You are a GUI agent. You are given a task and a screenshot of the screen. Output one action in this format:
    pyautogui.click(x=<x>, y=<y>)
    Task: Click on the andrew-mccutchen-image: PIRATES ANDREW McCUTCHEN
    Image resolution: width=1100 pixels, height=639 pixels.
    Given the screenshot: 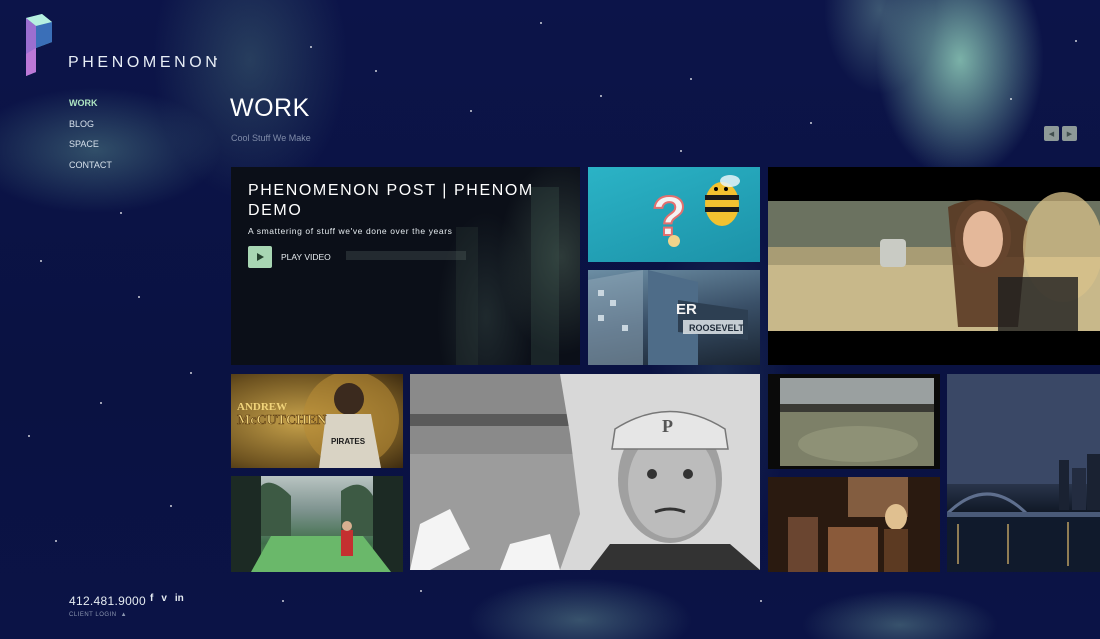 What is the action you would take?
    pyautogui.click(x=318, y=421)
    